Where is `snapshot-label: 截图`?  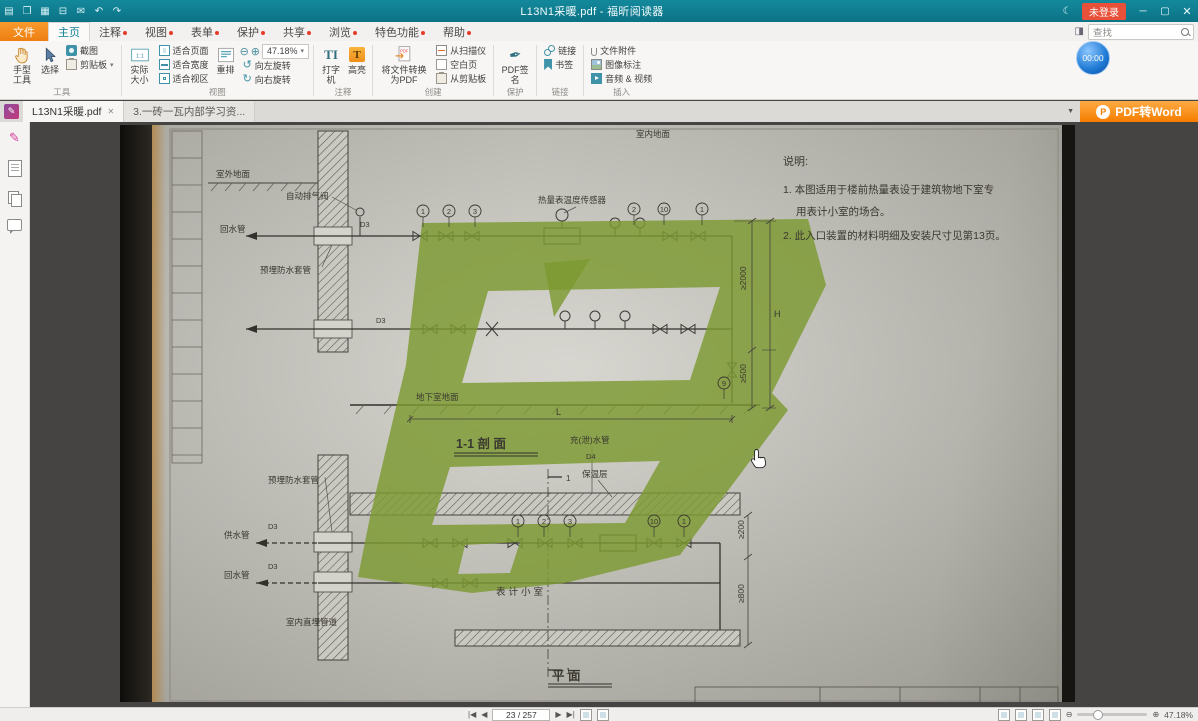 snapshot-label: 截图 is located at coordinates (89, 51).